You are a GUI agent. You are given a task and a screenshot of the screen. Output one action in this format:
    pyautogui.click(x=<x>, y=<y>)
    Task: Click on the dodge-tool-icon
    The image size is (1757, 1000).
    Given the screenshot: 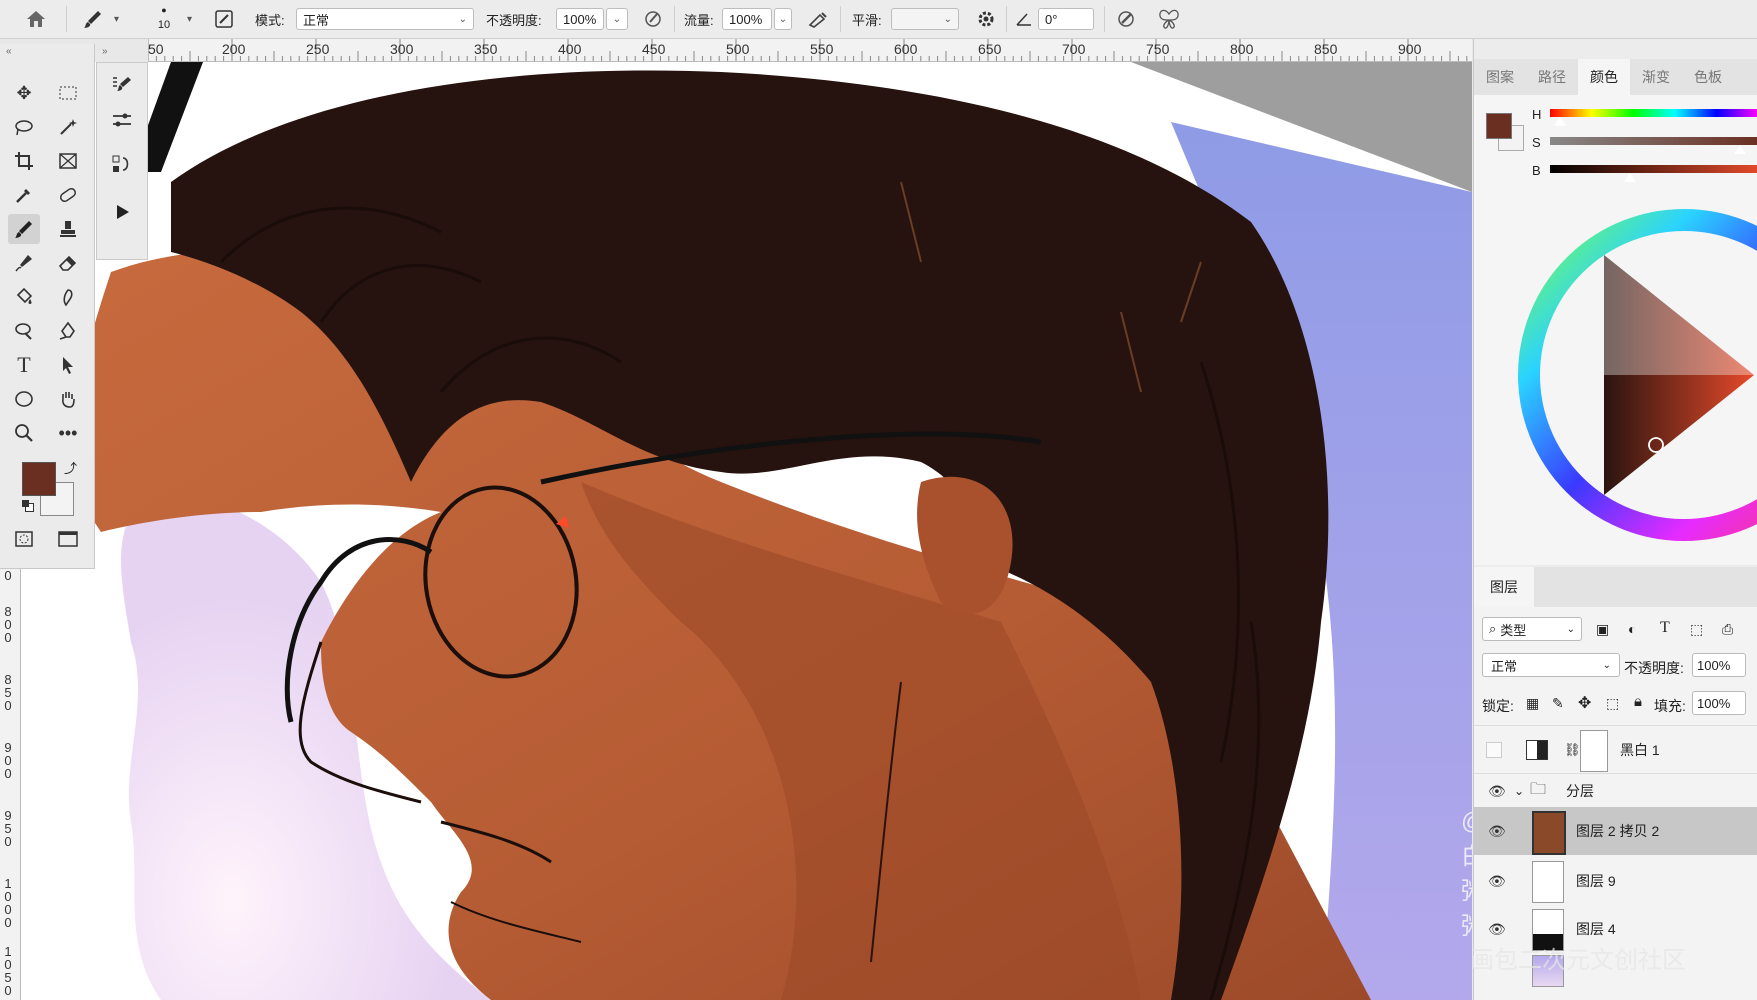 What is the action you would take?
    pyautogui.click(x=24, y=331)
    